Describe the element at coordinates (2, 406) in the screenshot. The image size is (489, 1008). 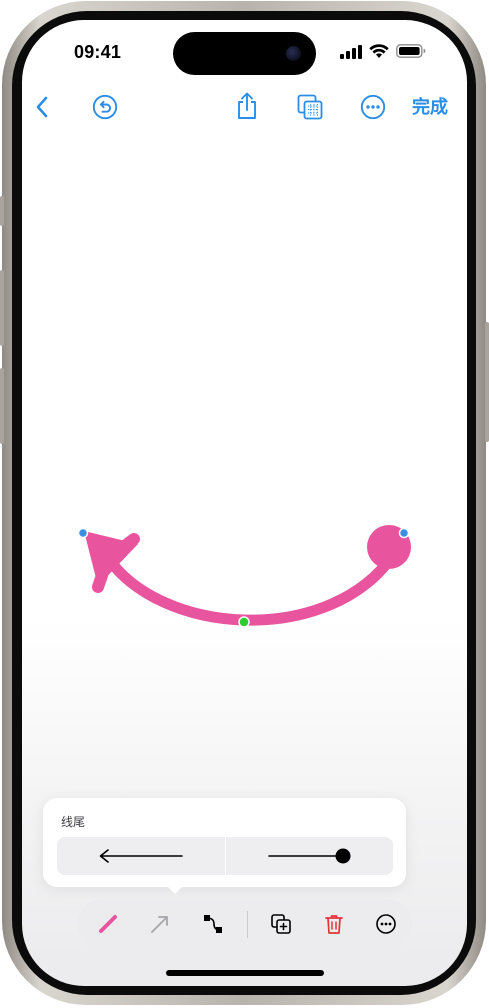
I see `volume-down-button` at that location.